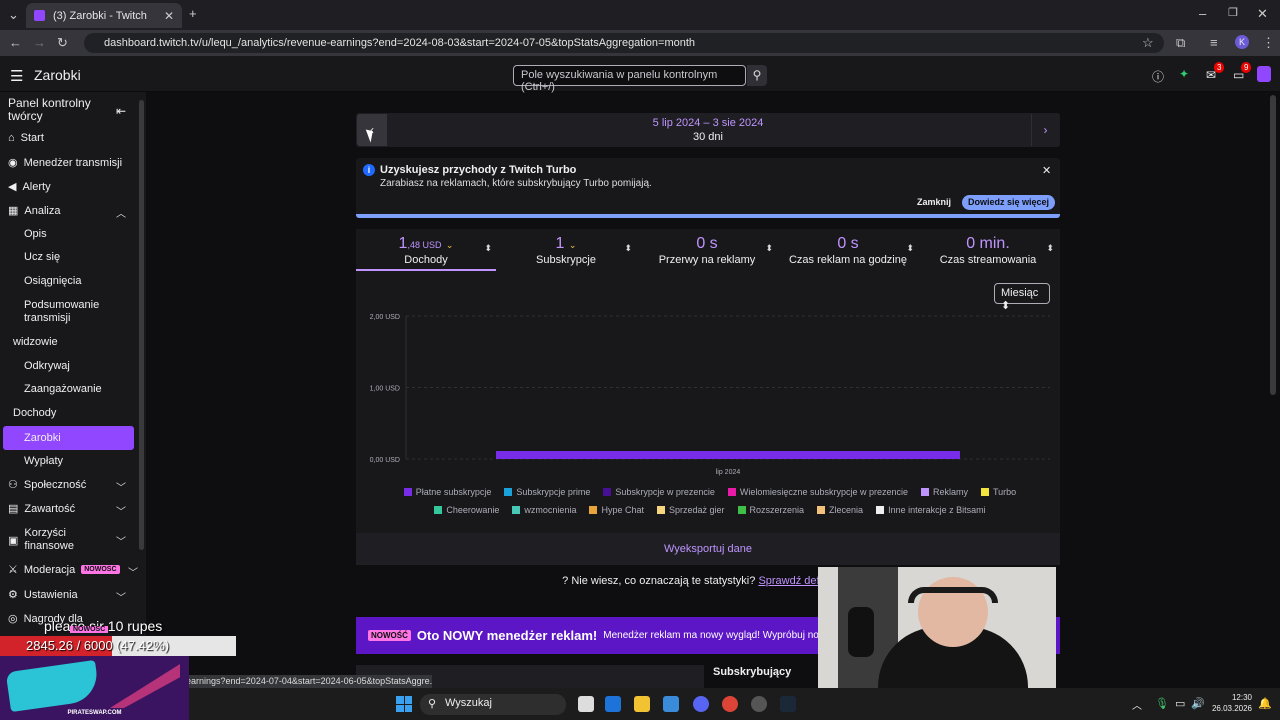 The height and width of the screenshot is (720, 1280). What do you see at coordinates (701, 704) in the screenshot?
I see `discord-icon` at bounding box center [701, 704].